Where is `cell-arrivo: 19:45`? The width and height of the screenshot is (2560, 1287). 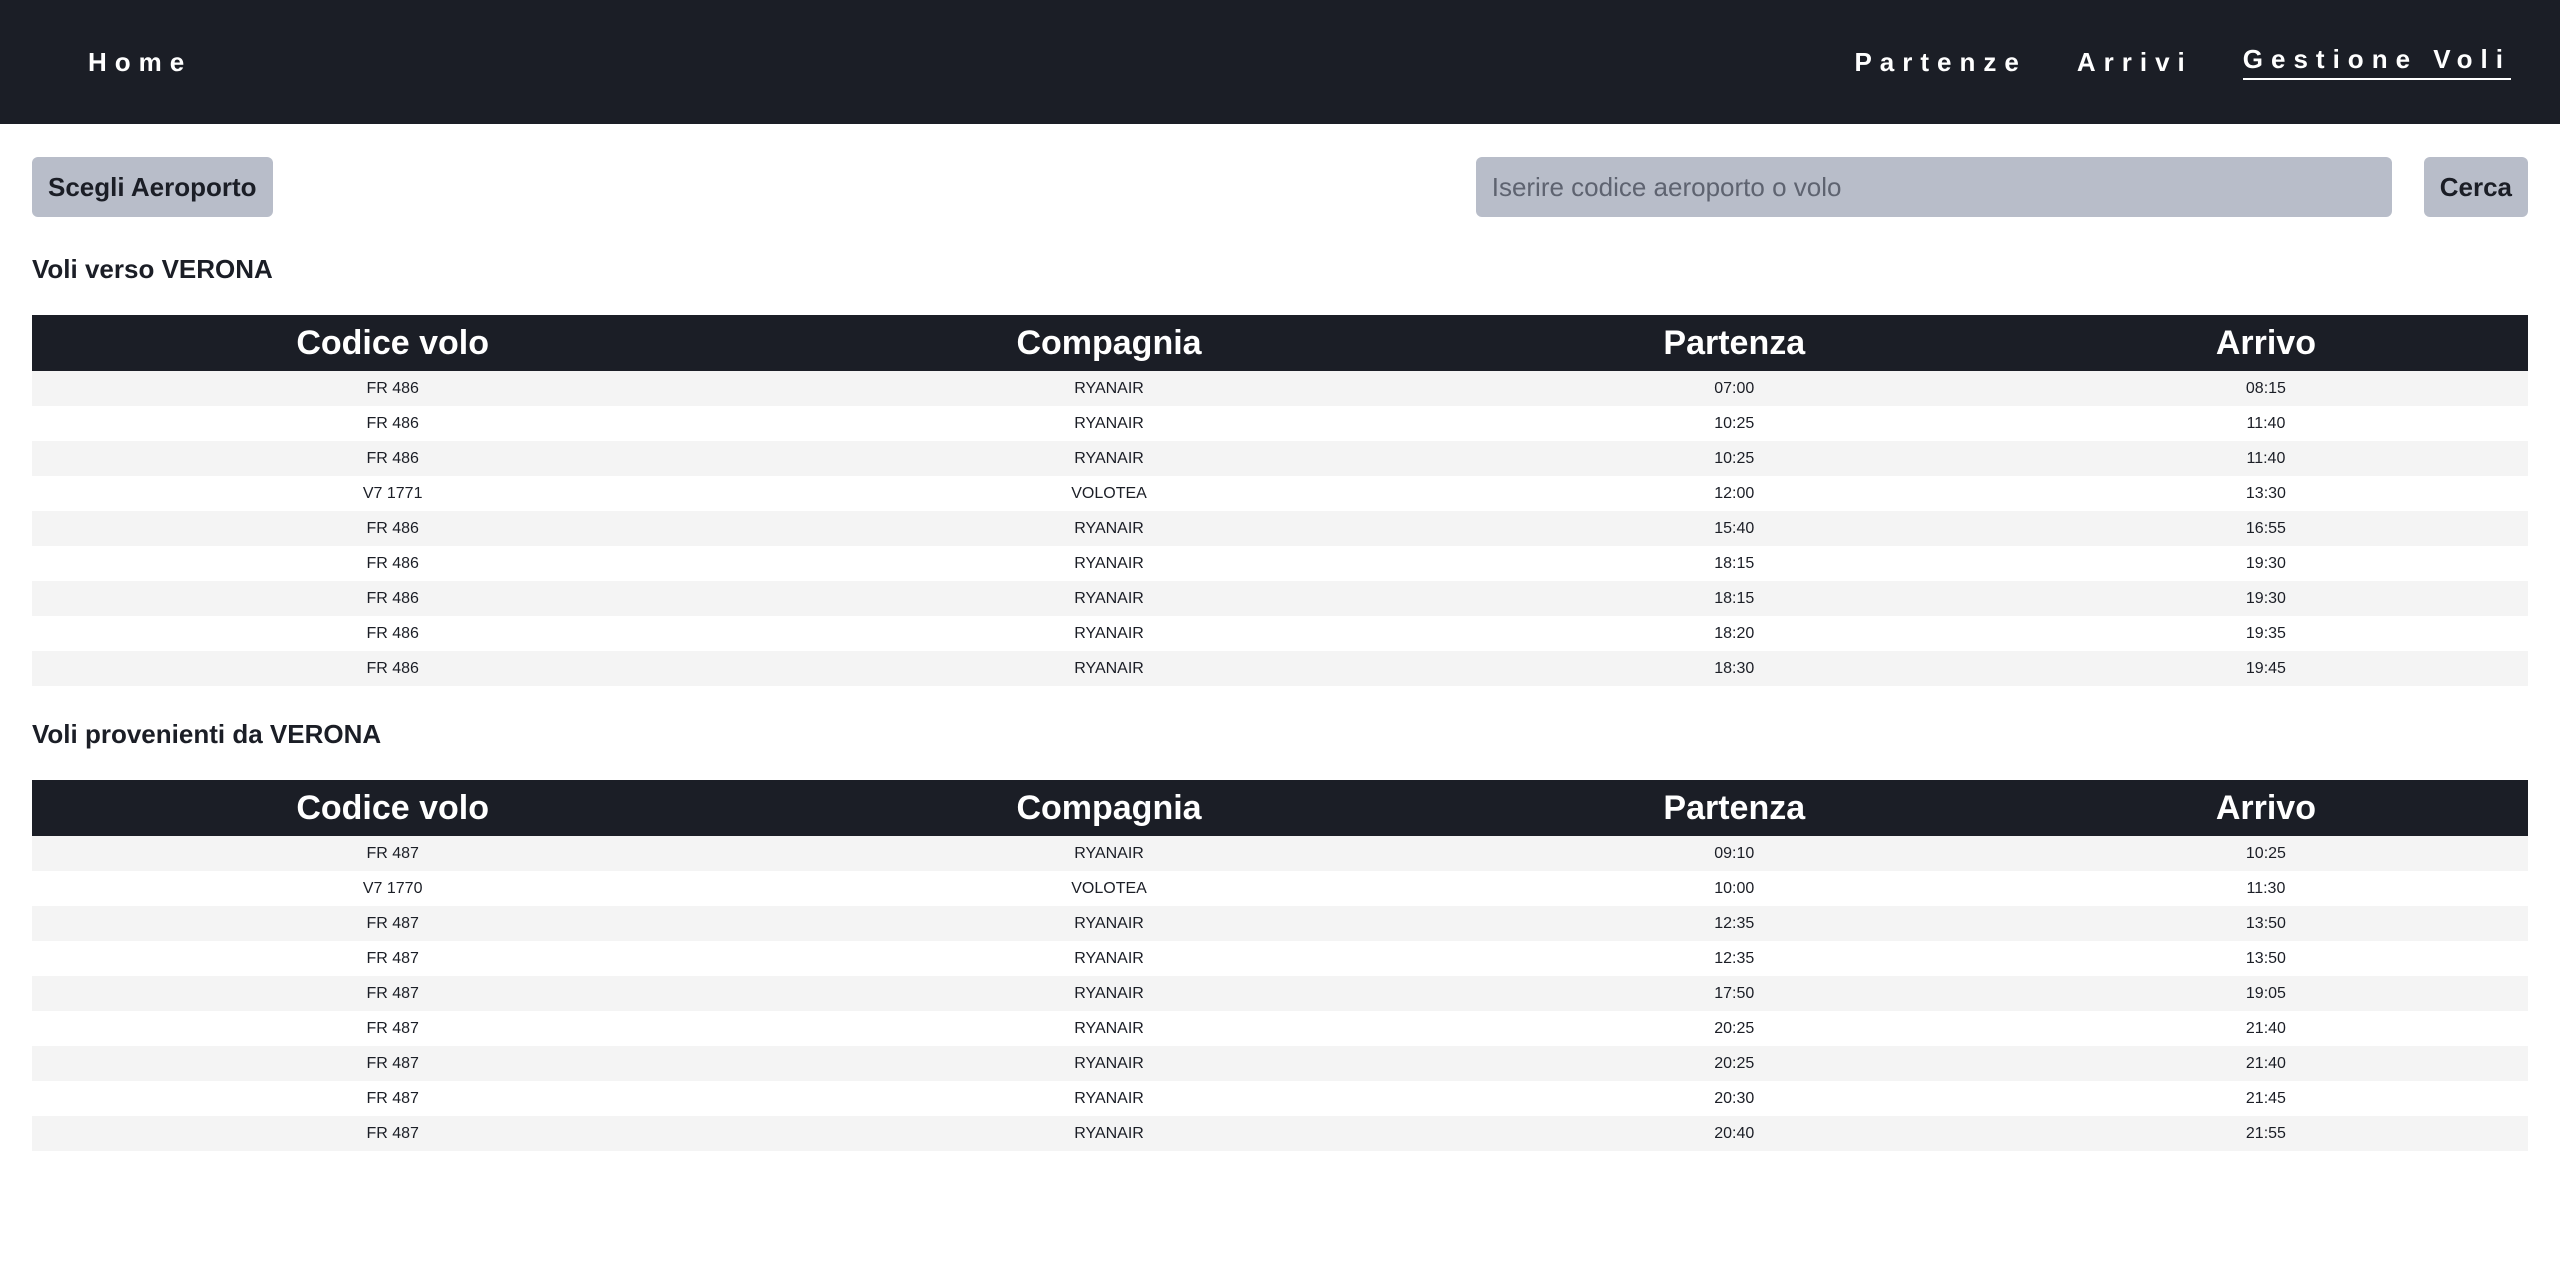
cell-arrivo: 19:45 is located at coordinates (2265, 668).